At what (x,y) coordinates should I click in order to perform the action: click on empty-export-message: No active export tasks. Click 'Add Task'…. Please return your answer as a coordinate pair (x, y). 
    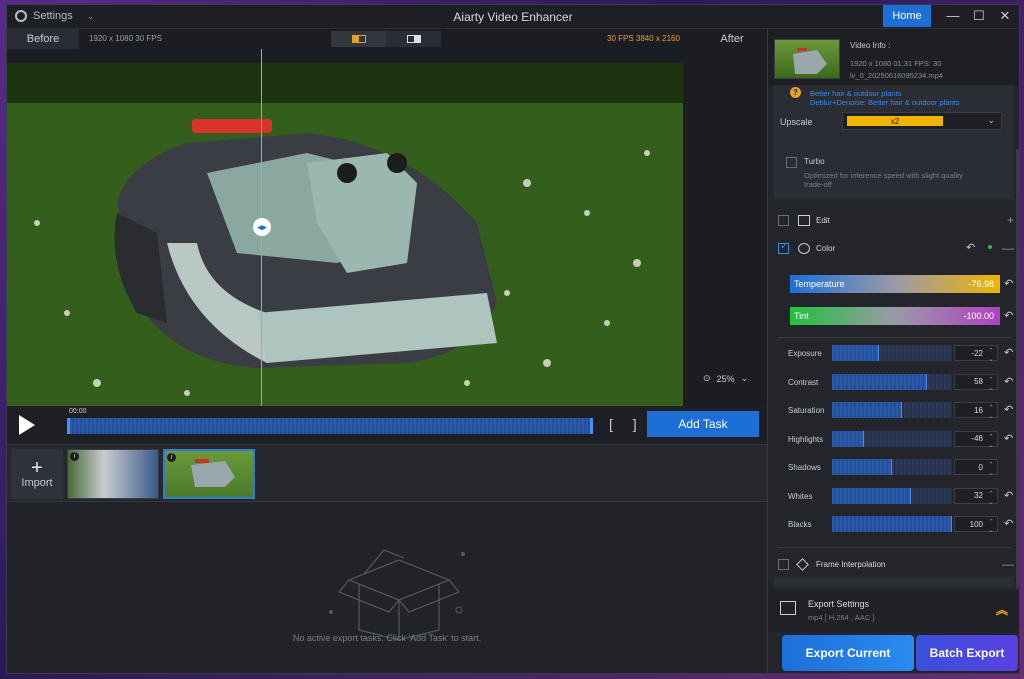
    Looking at the image, I should click on (387, 638).